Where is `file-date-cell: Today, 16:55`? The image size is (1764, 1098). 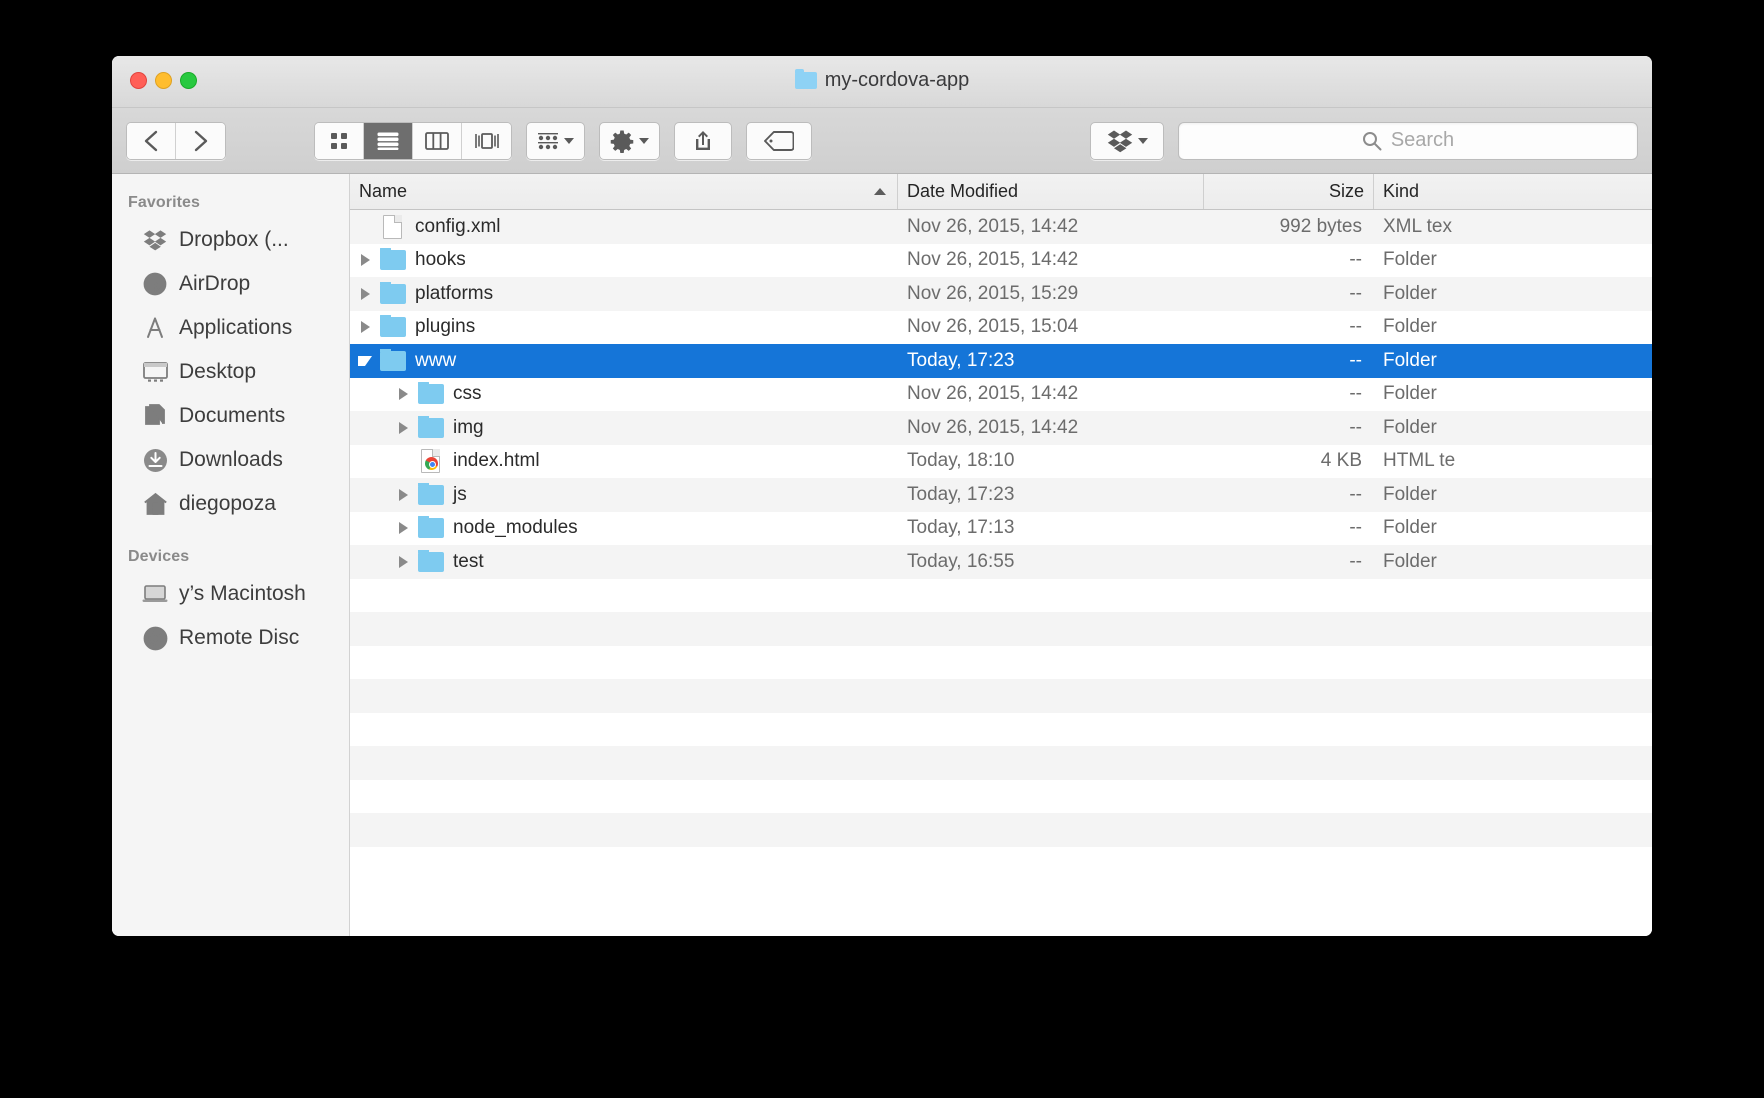 file-date-cell: Today, 16:55 is located at coordinates (961, 561).